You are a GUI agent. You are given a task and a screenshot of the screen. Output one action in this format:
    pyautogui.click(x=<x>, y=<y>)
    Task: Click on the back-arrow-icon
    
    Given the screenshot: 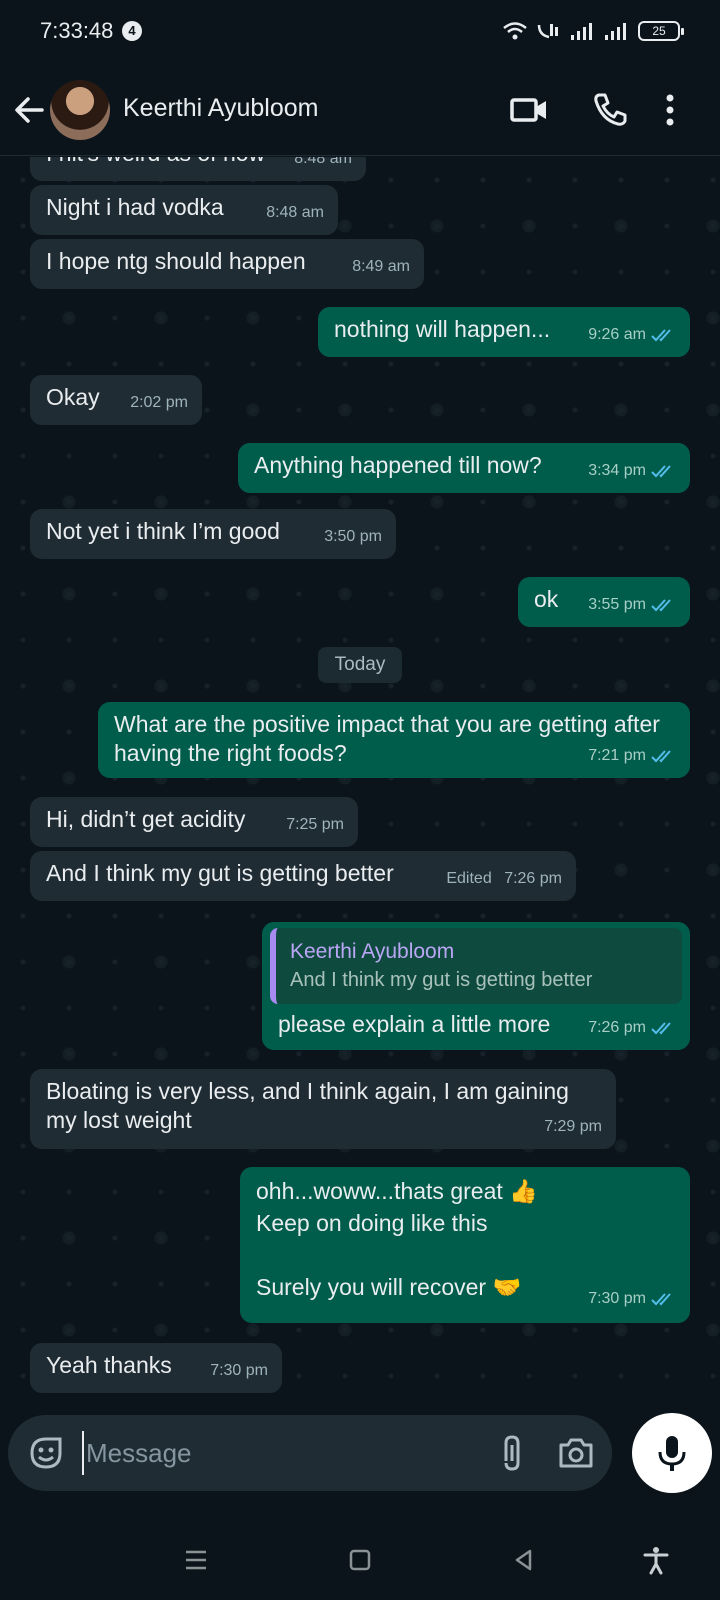 What is the action you would take?
    pyautogui.click(x=30, y=110)
    